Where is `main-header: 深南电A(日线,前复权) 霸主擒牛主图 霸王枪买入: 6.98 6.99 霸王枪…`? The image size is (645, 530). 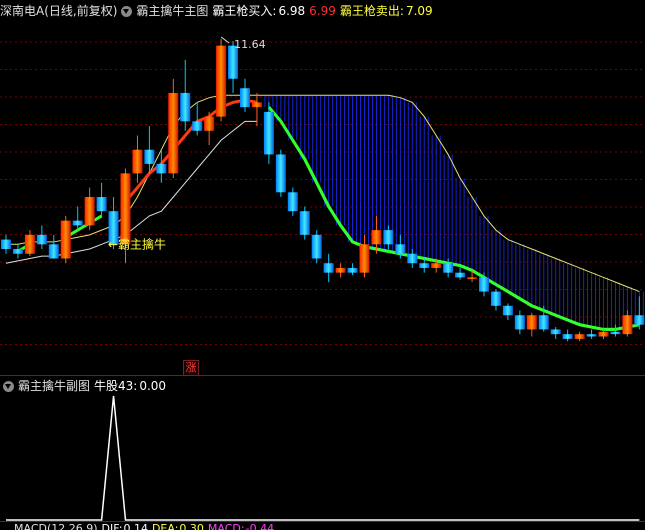 main-header: 深南电A(日线,前复权) 霸主擒牛主图 霸王枪买入: 6.98 6.99 霸王枪… is located at coordinates (218, 11).